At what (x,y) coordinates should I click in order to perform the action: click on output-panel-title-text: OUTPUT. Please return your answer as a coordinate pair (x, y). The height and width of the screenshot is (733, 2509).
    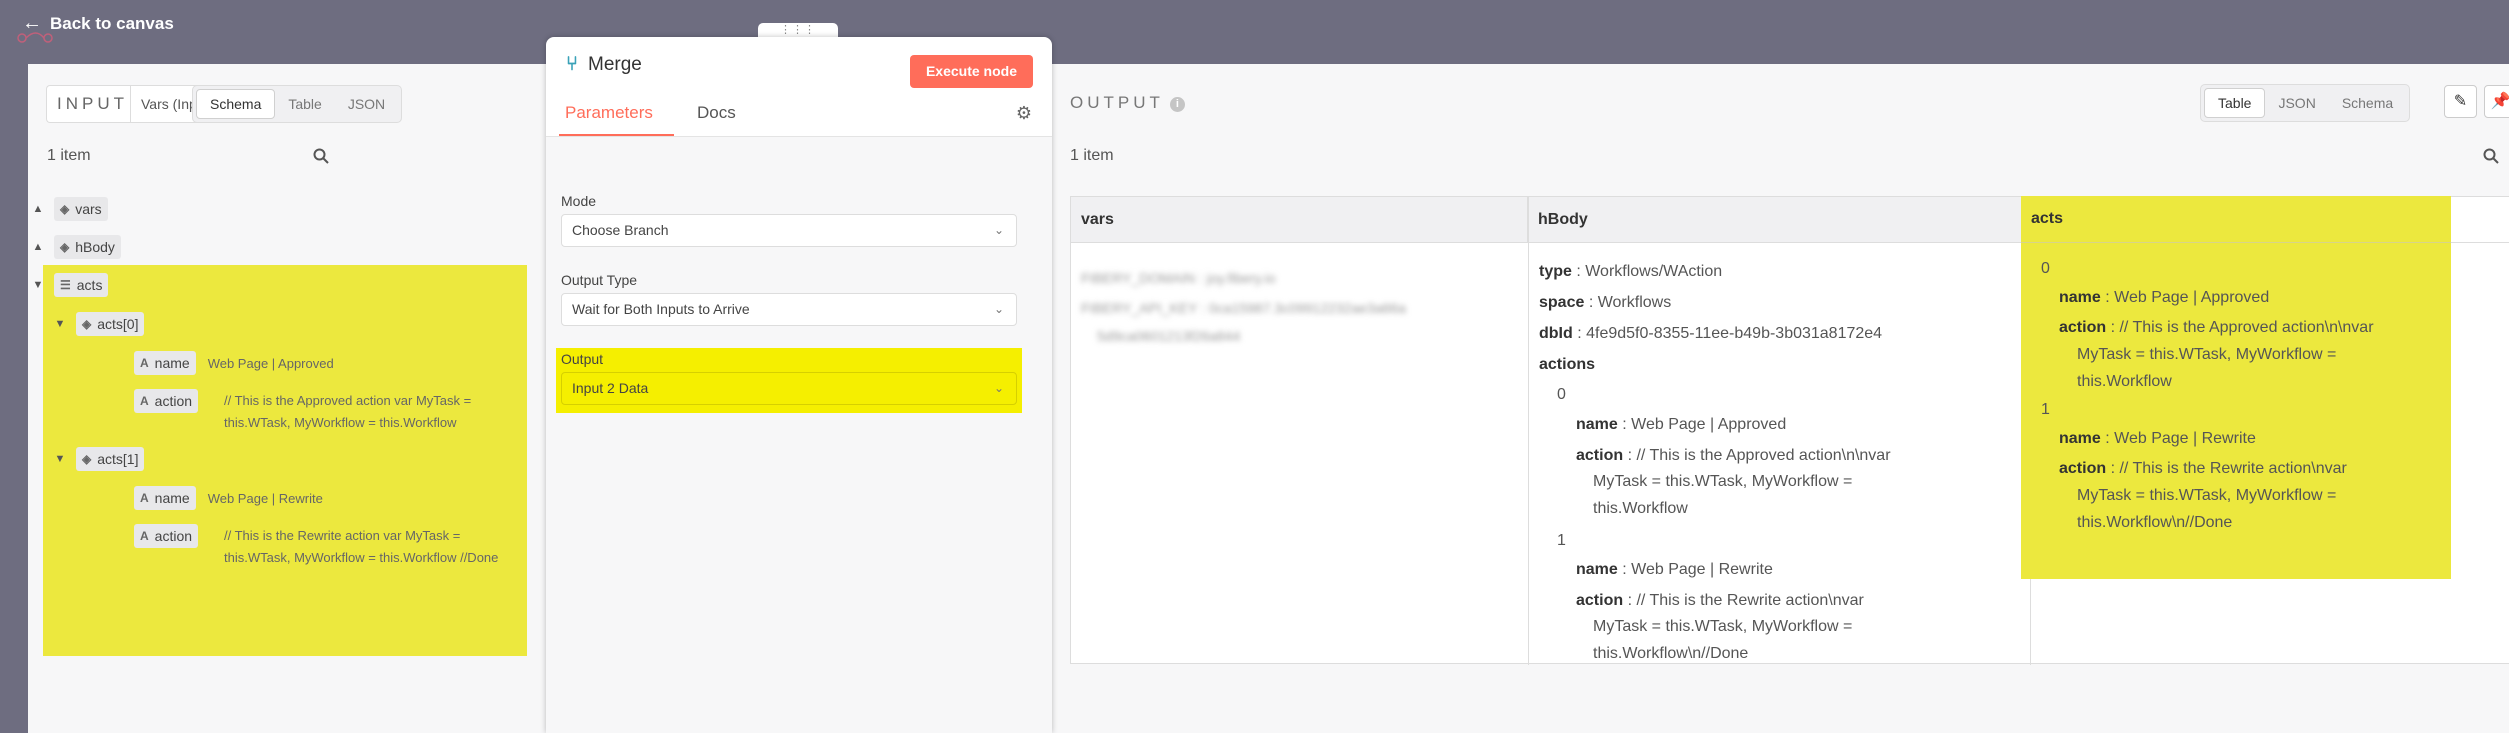
    Looking at the image, I should click on (1117, 102).